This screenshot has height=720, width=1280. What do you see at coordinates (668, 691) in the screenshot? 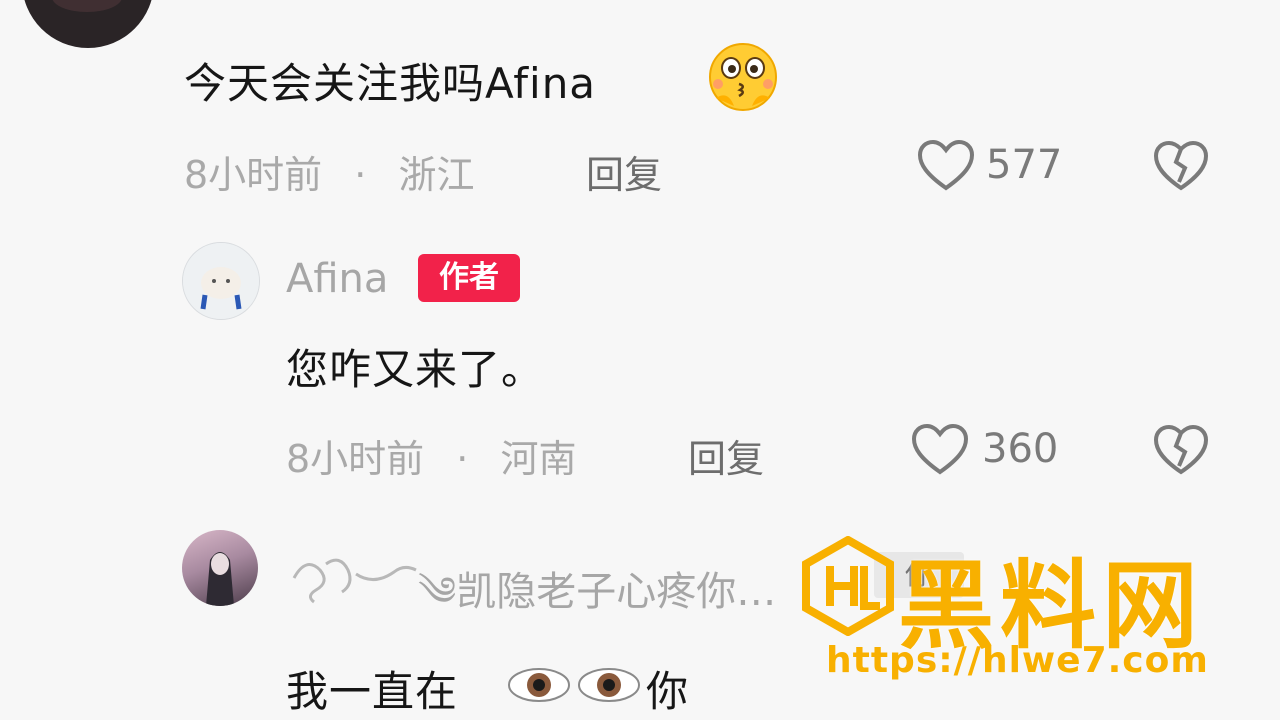
I see `comment-text-end: 你` at bounding box center [668, 691].